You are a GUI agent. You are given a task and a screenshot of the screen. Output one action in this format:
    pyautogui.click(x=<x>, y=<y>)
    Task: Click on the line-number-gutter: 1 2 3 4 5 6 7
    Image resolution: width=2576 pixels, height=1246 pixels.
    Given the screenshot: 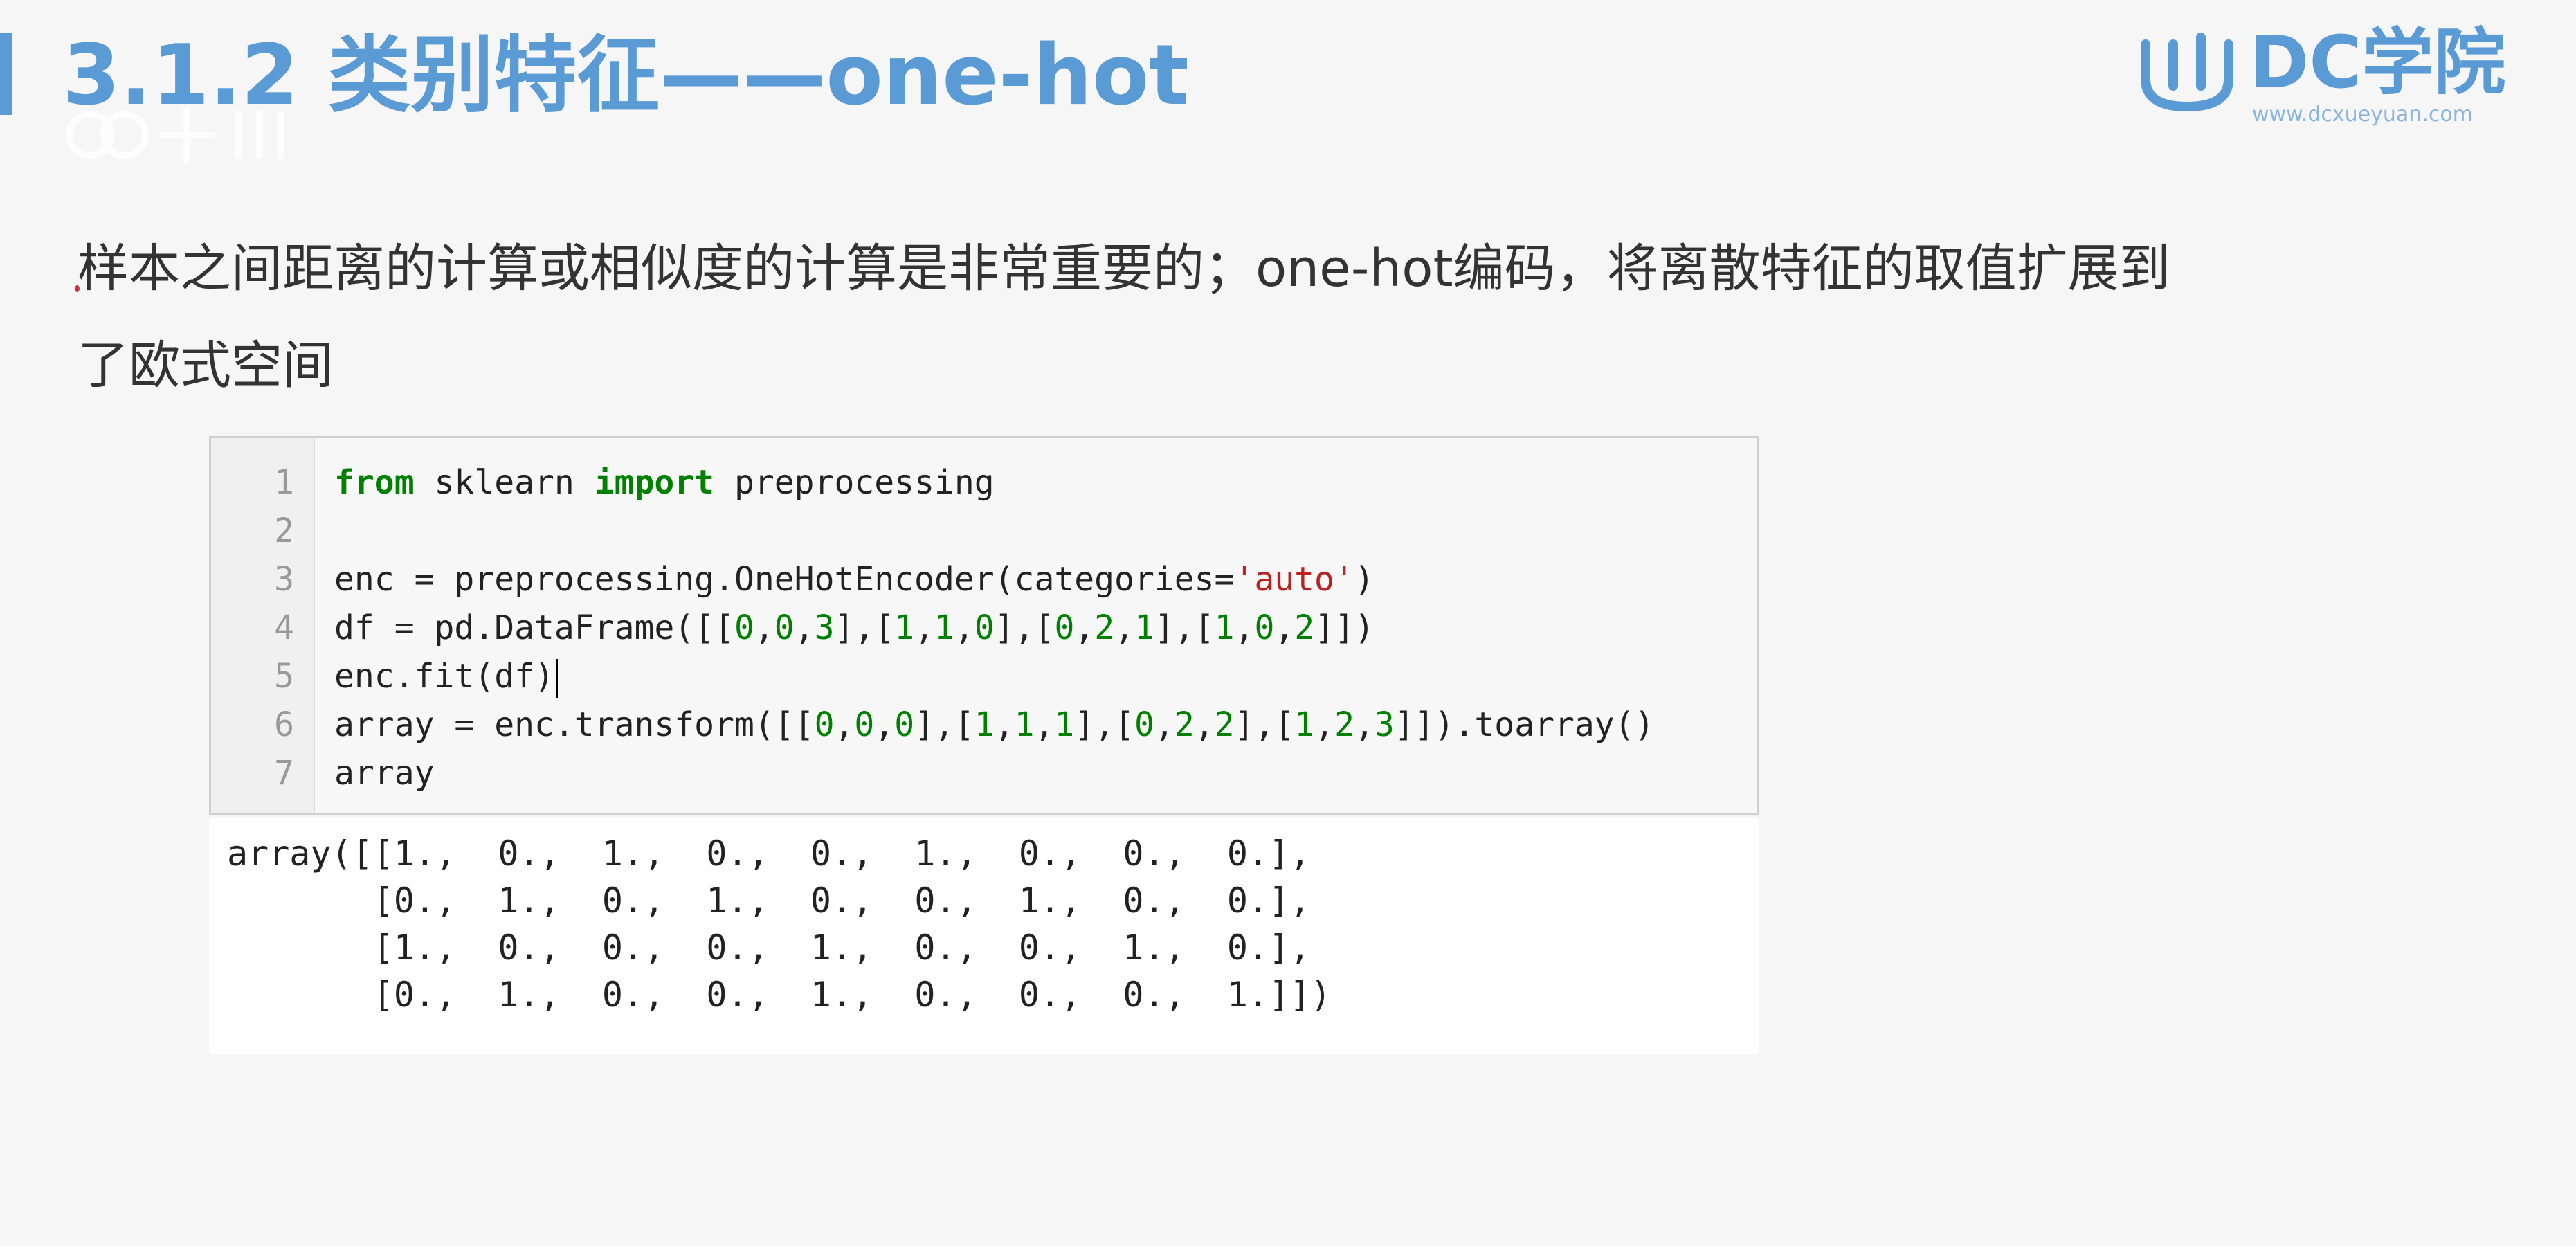 What is the action you would take?
    pyautogui.click(x=263, y=625)
    